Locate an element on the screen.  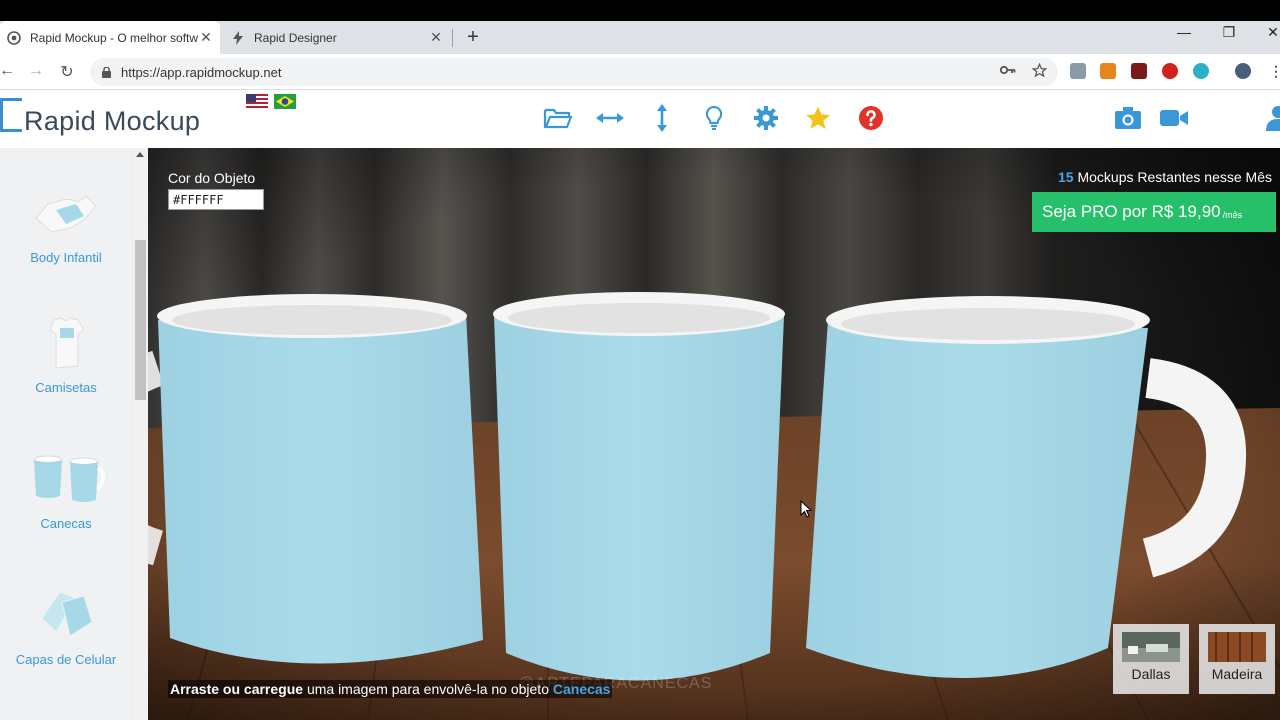
window-close-button: ✕ is located at coordinates (1271, 32).